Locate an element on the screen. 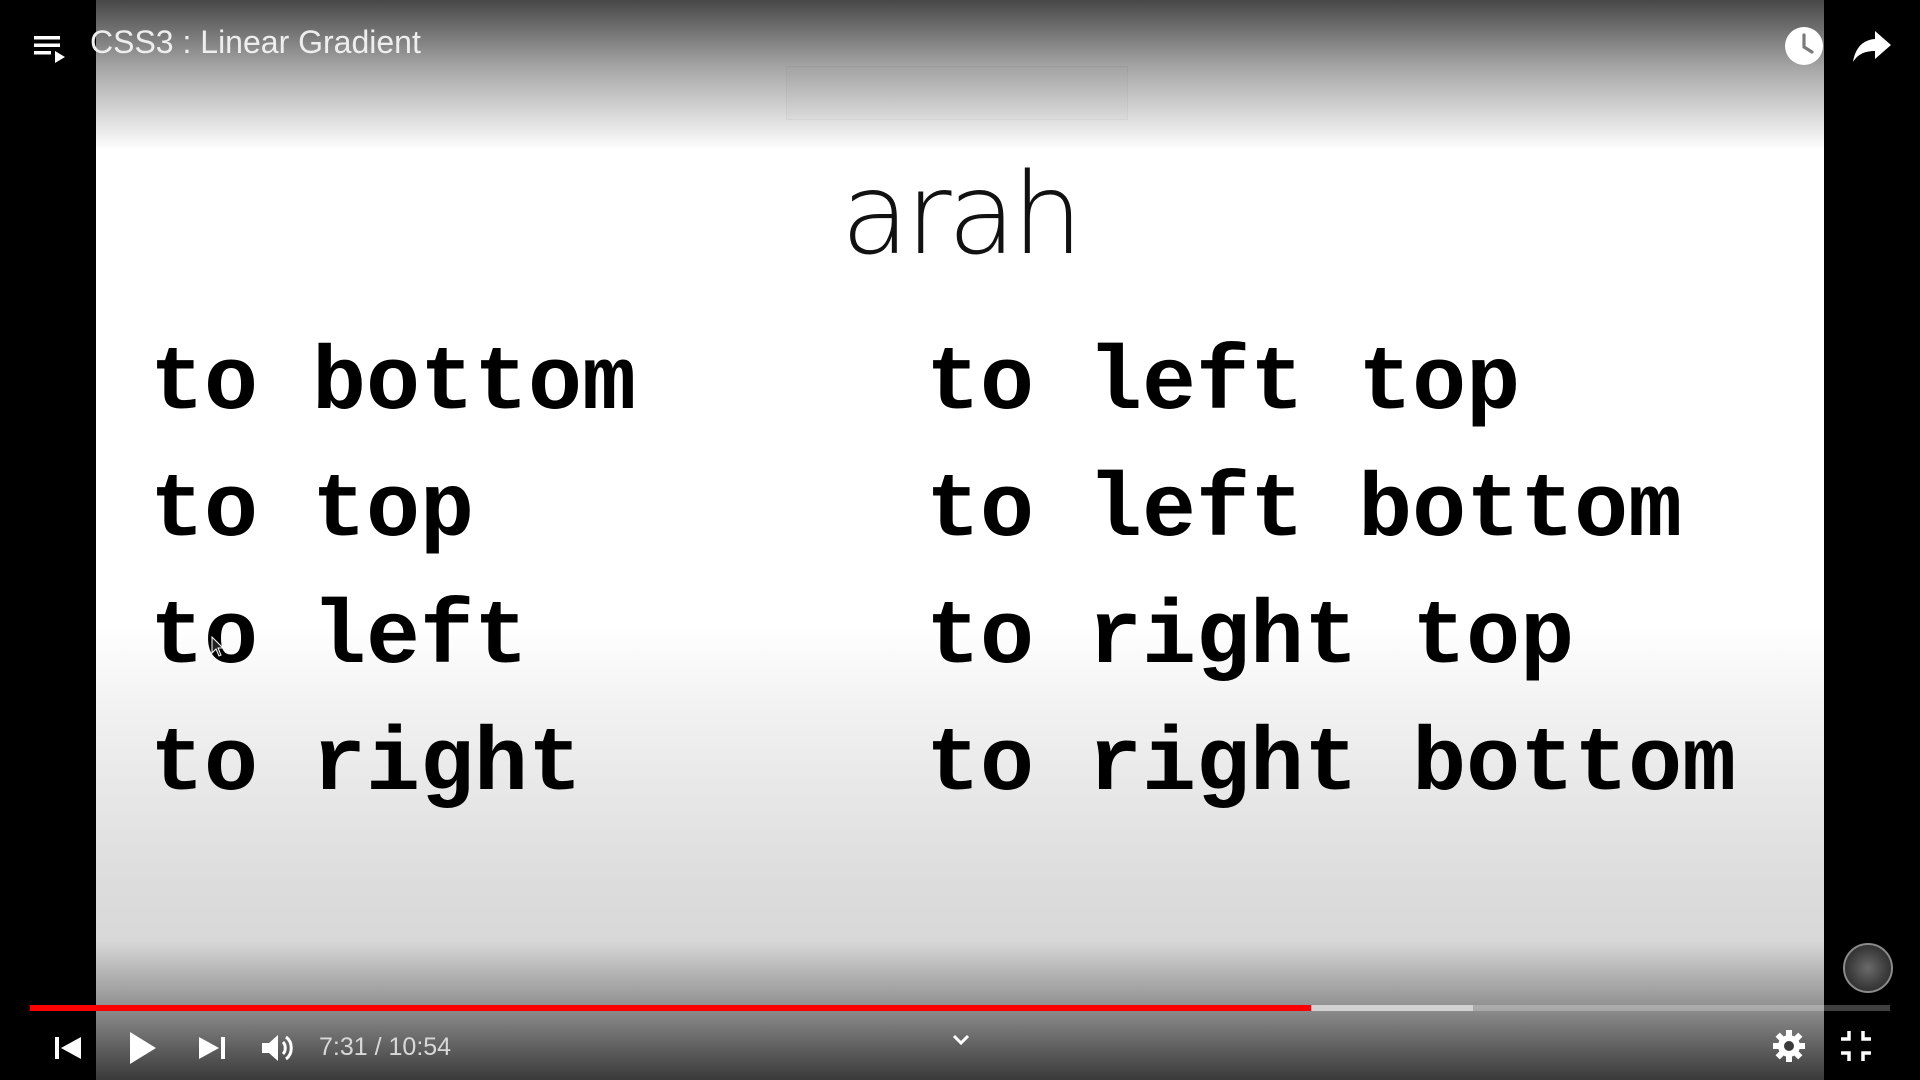 This screenshot has height=1080, width=1920. share-arrow-icon is located at coordinates (1872, 46).